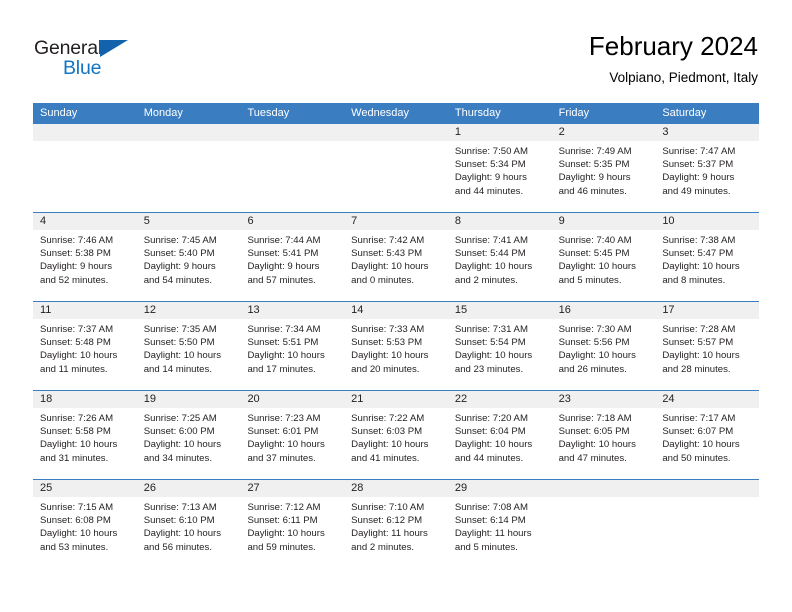 Image resolution: width=792 pixels, height=612 pixels. What do you see at coordinates (177, 547) in the screenshot?
I see `day-detail-line: and 56 minutes.` at bounding box center [177, 547].